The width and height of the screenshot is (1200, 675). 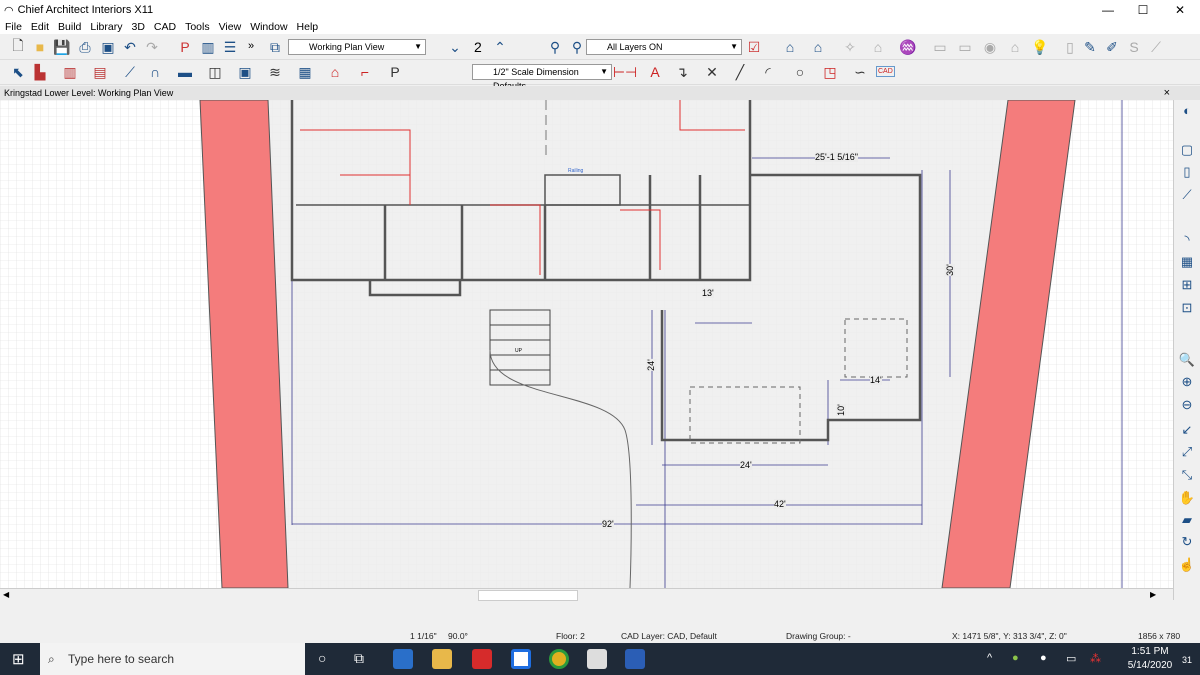 I want to click on spline-icon: ∽, so click(x=860, y=72).